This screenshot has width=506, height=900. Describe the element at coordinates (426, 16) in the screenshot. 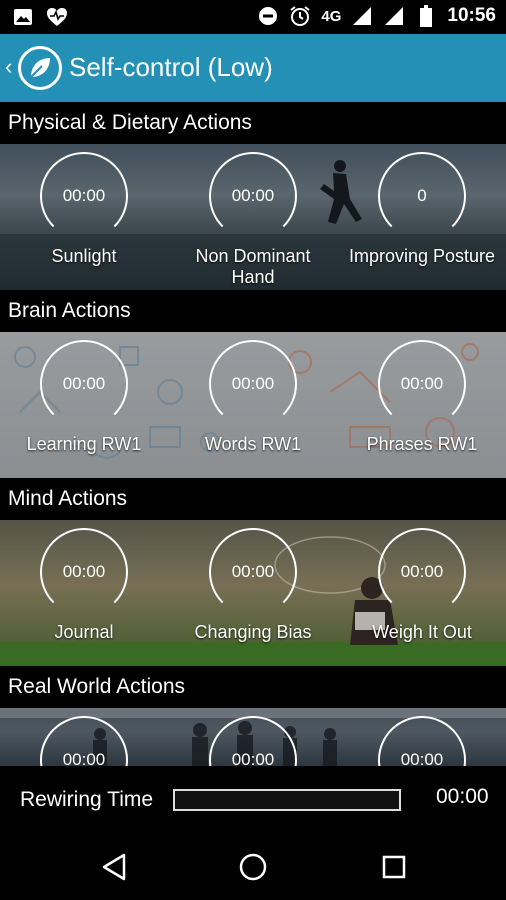

I see `battery-icon` at that location.